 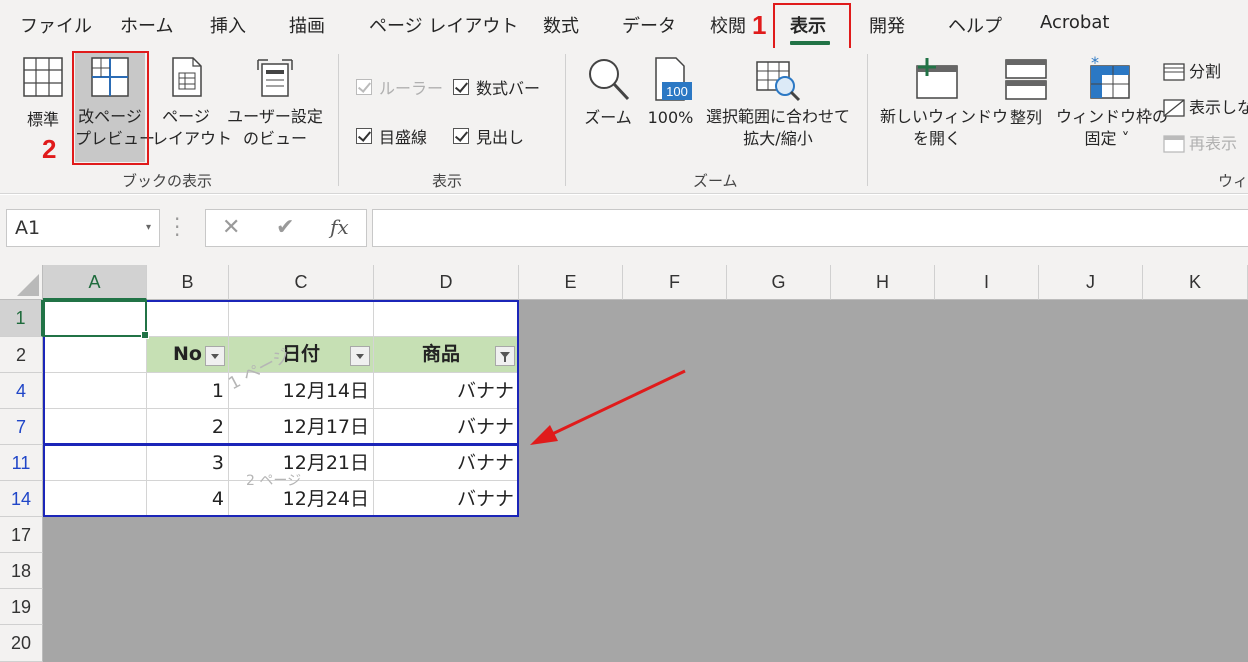 What do you see at coordinates (21, 463) in the screenshot?
I see `row-header-11: 11` at bounding box center [21, 463].